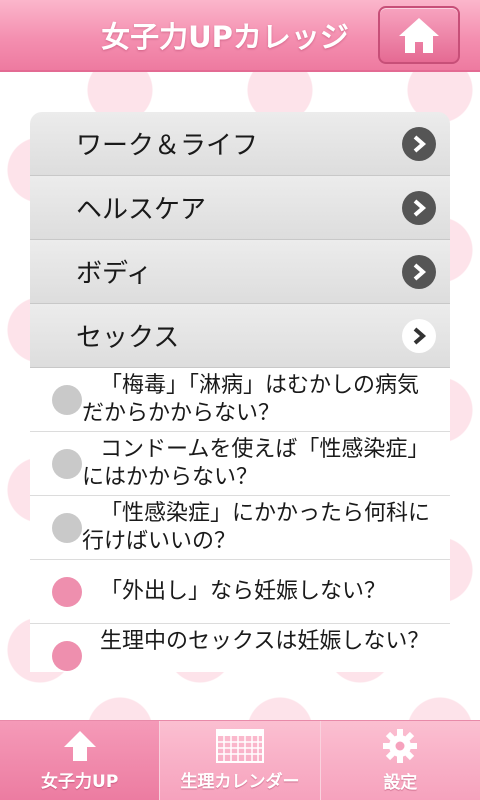 This screenshot has width=480, height=800. Describe the element at coordinates (225, 37) in the screenshot. I see `page-title: 女子力UPカレッジ` at that location.